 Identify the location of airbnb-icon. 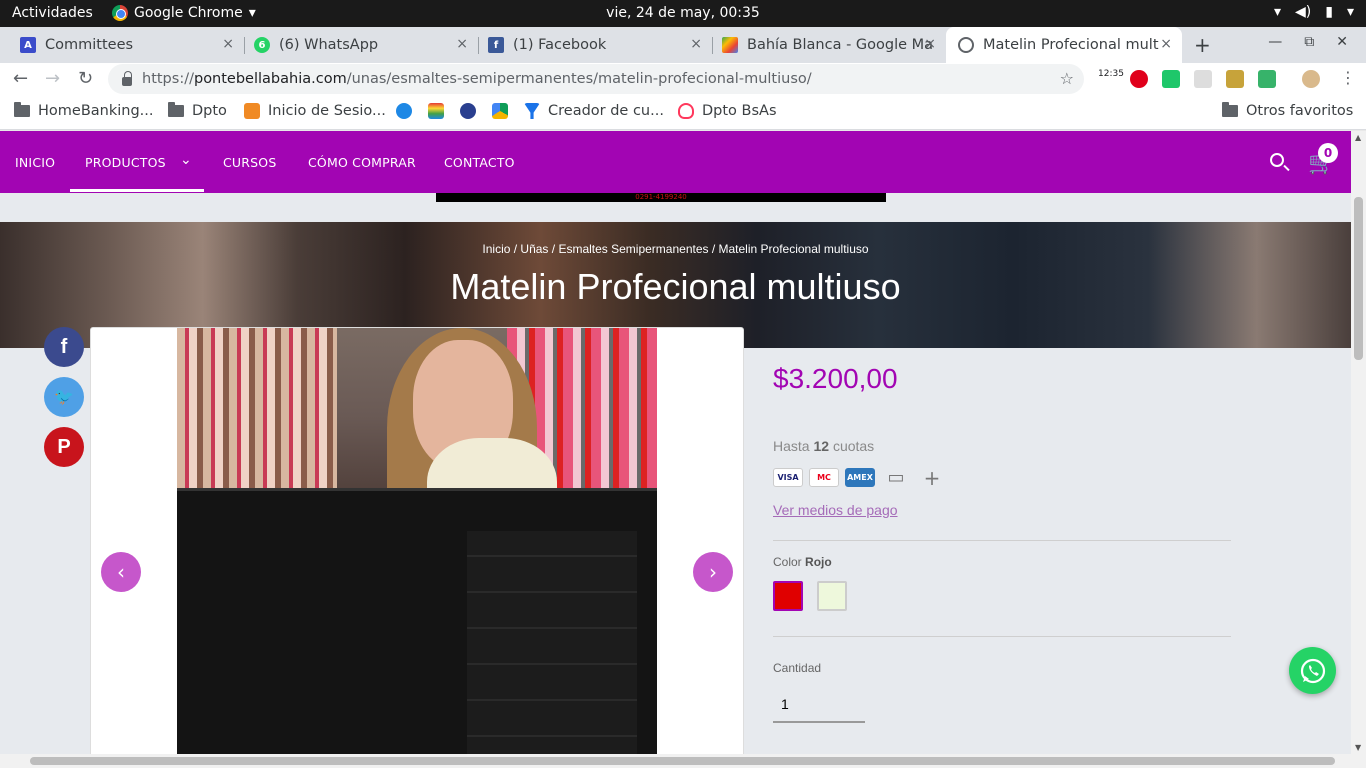
(686, 111).